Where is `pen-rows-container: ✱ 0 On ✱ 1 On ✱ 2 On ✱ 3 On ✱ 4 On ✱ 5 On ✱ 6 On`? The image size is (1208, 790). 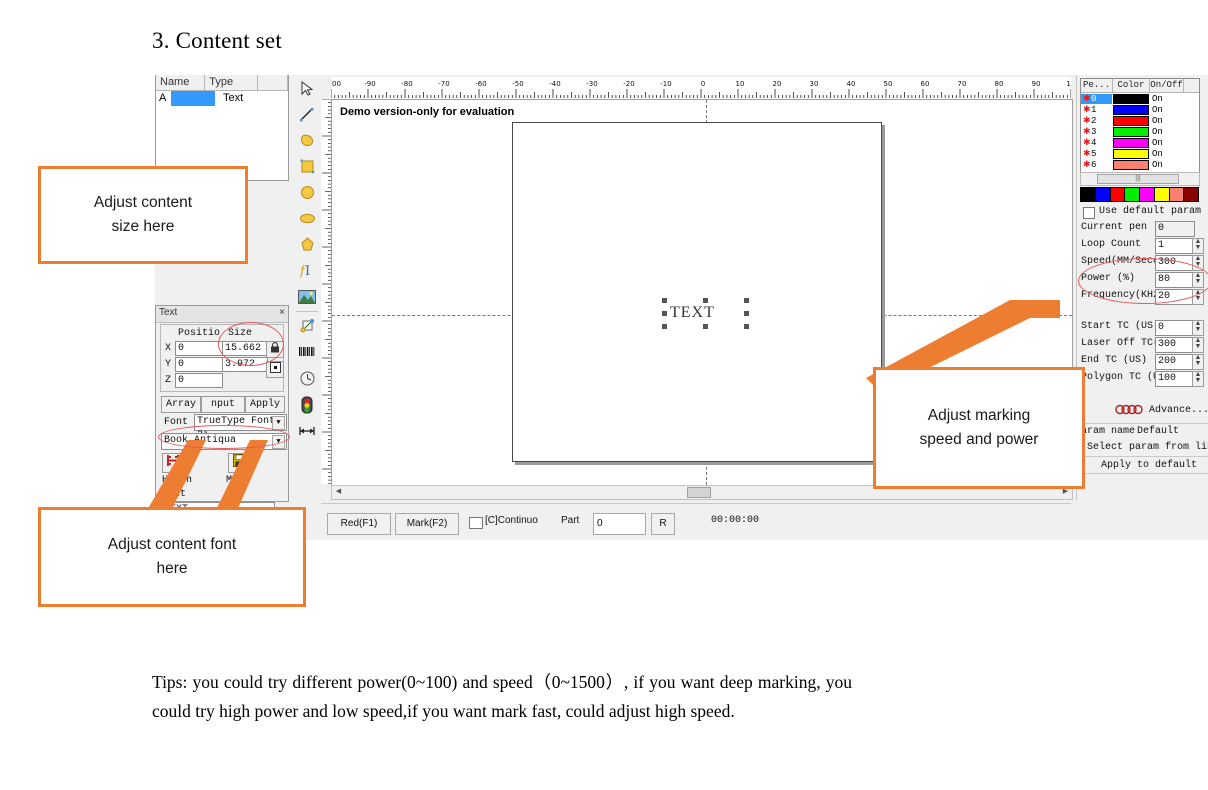 pen-rows-container: ✱ 0 On ✱ 1 On ✱ 2 On ✱ 3 On ✱ 4 On ✱ 5 On ✱ 6 On is located at coordinates (1140, 131).